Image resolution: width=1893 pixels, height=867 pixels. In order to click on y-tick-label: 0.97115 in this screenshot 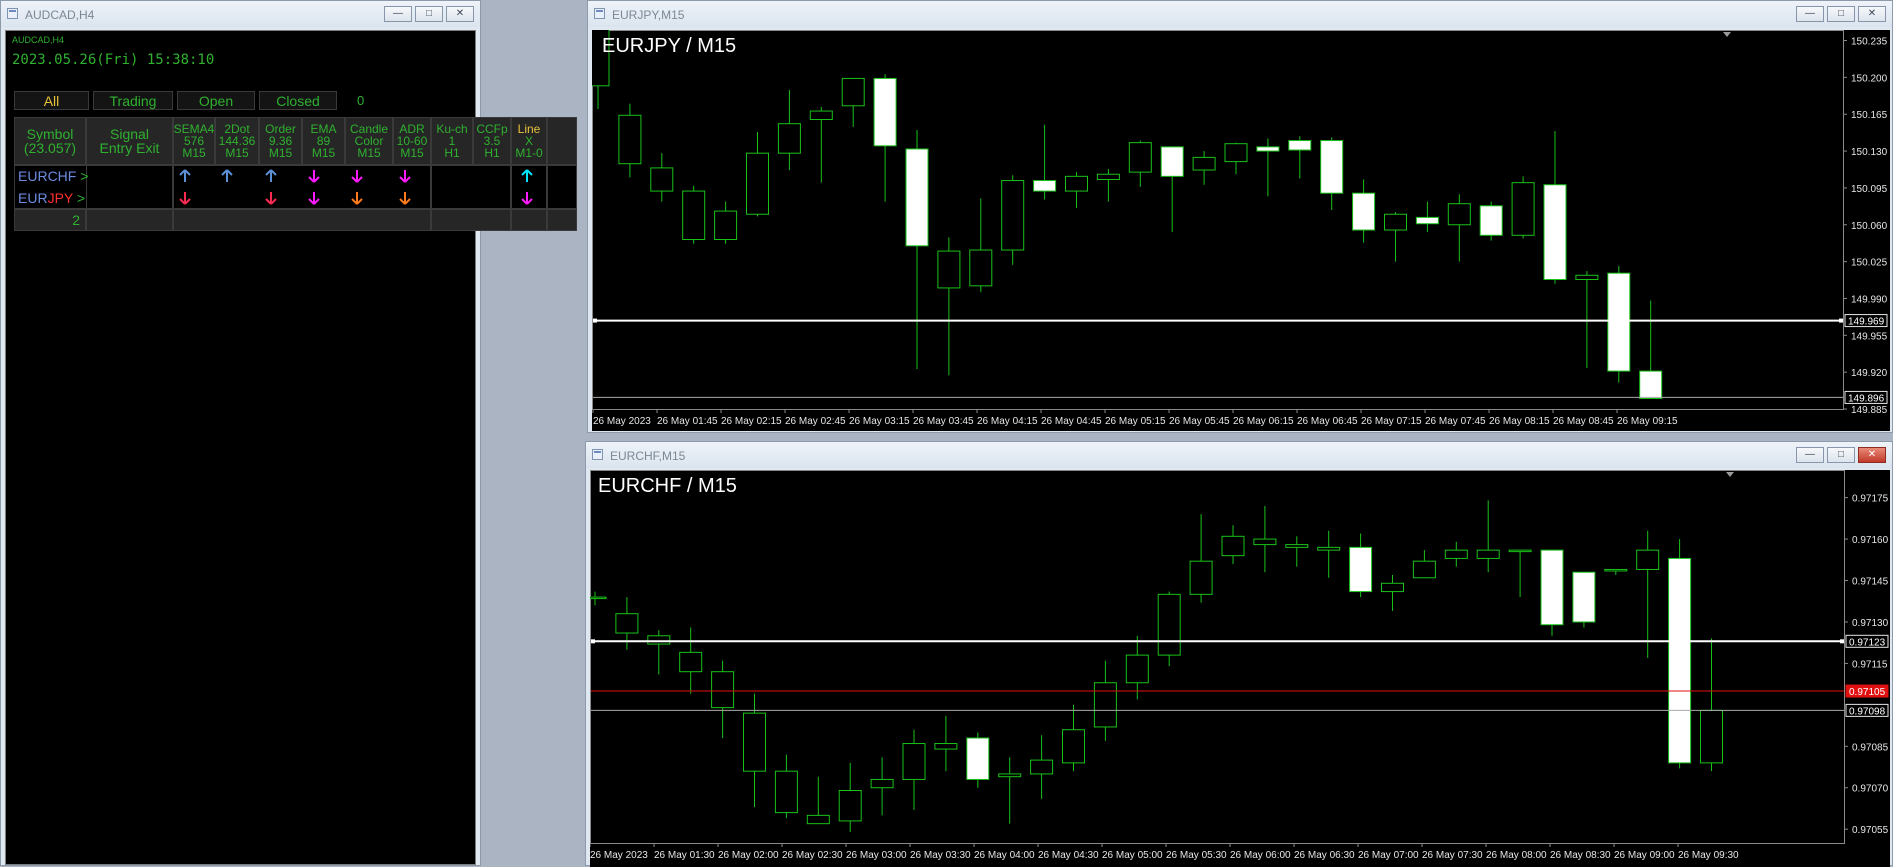, I will do `click(1870, 664)`.